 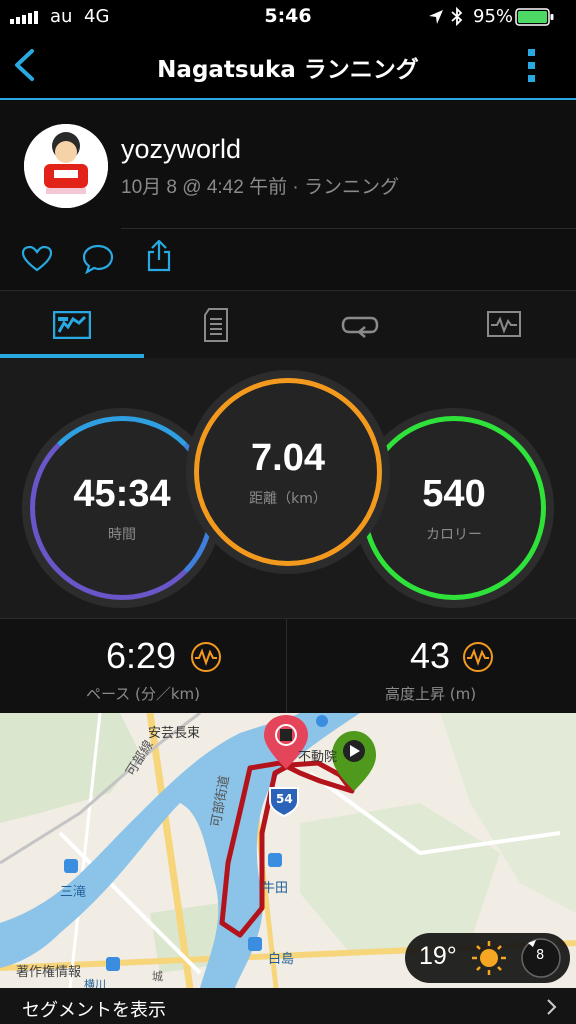 What do you see at coordinates (288, 457) in the screenshot?
I see `distance-value: 7.04` at bounding box center [288, 457].